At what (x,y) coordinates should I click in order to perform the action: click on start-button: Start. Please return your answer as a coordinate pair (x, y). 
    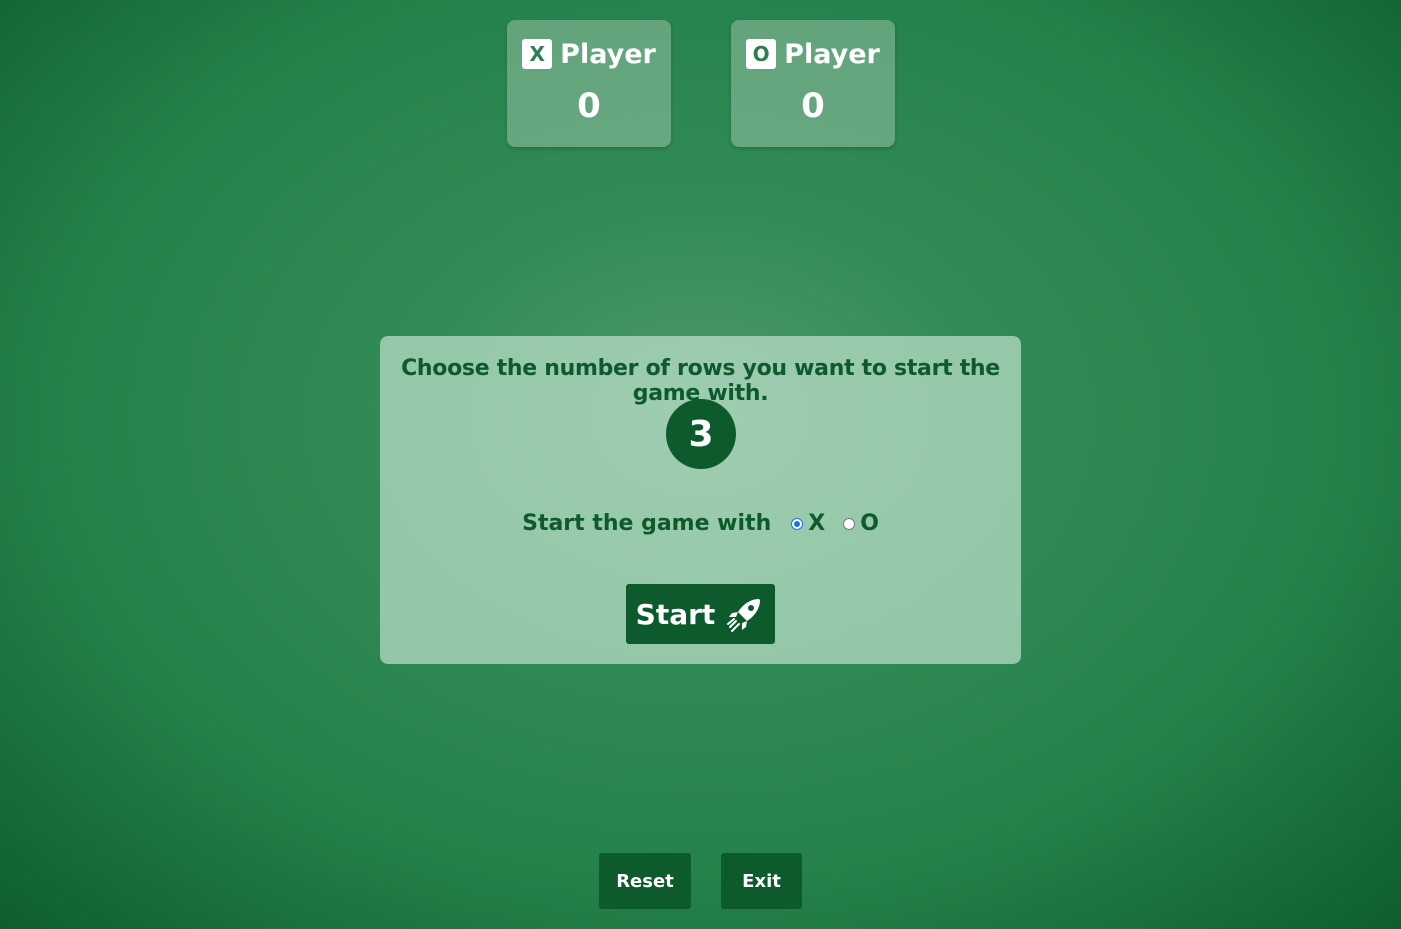
    Looking at the image, I should click on (700, 614).